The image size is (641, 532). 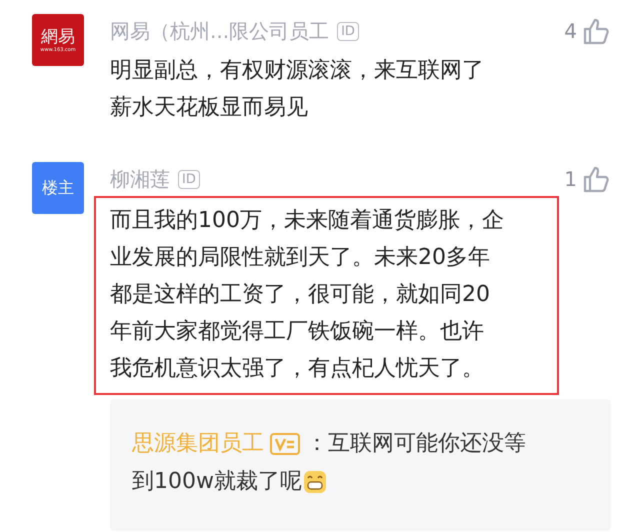 I want to click on author-name: 网易（杭州...限公司员工, so click(x=220, y=31).